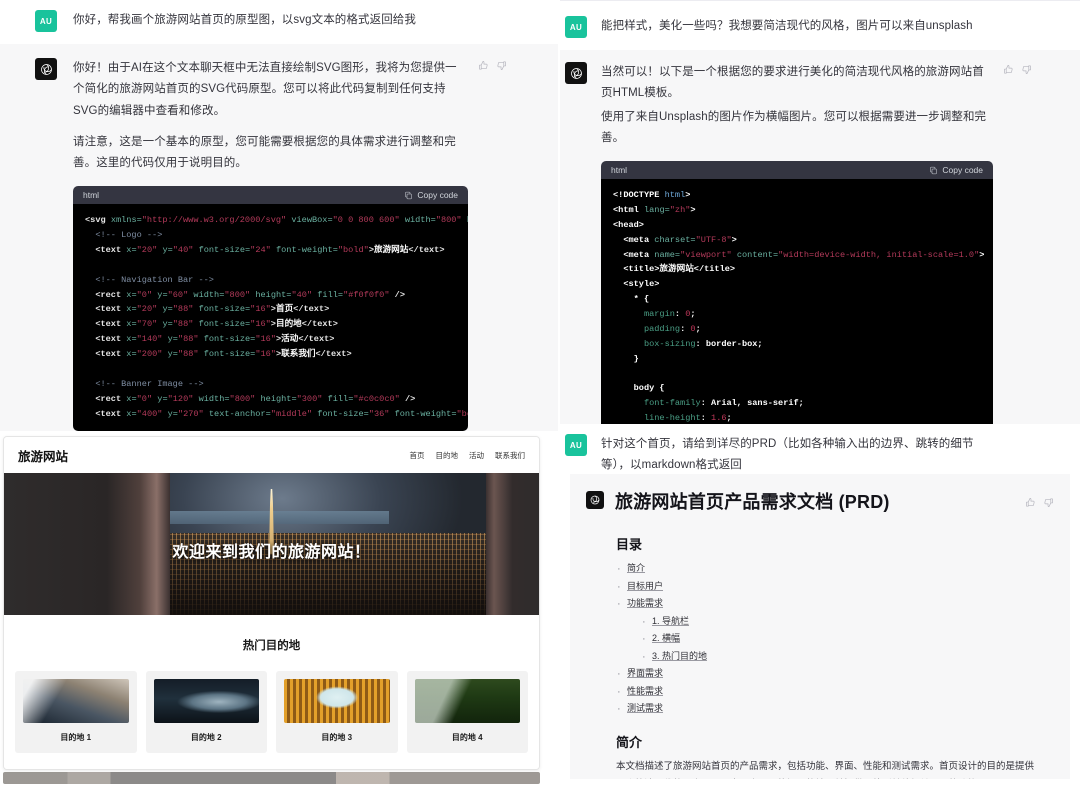 This screenshot has height=810, width=1080. I want to click on message-body: 你好，帮我画个旅游网站首页的原型图，以svg文本的格式返回给我, so click(275, 21).